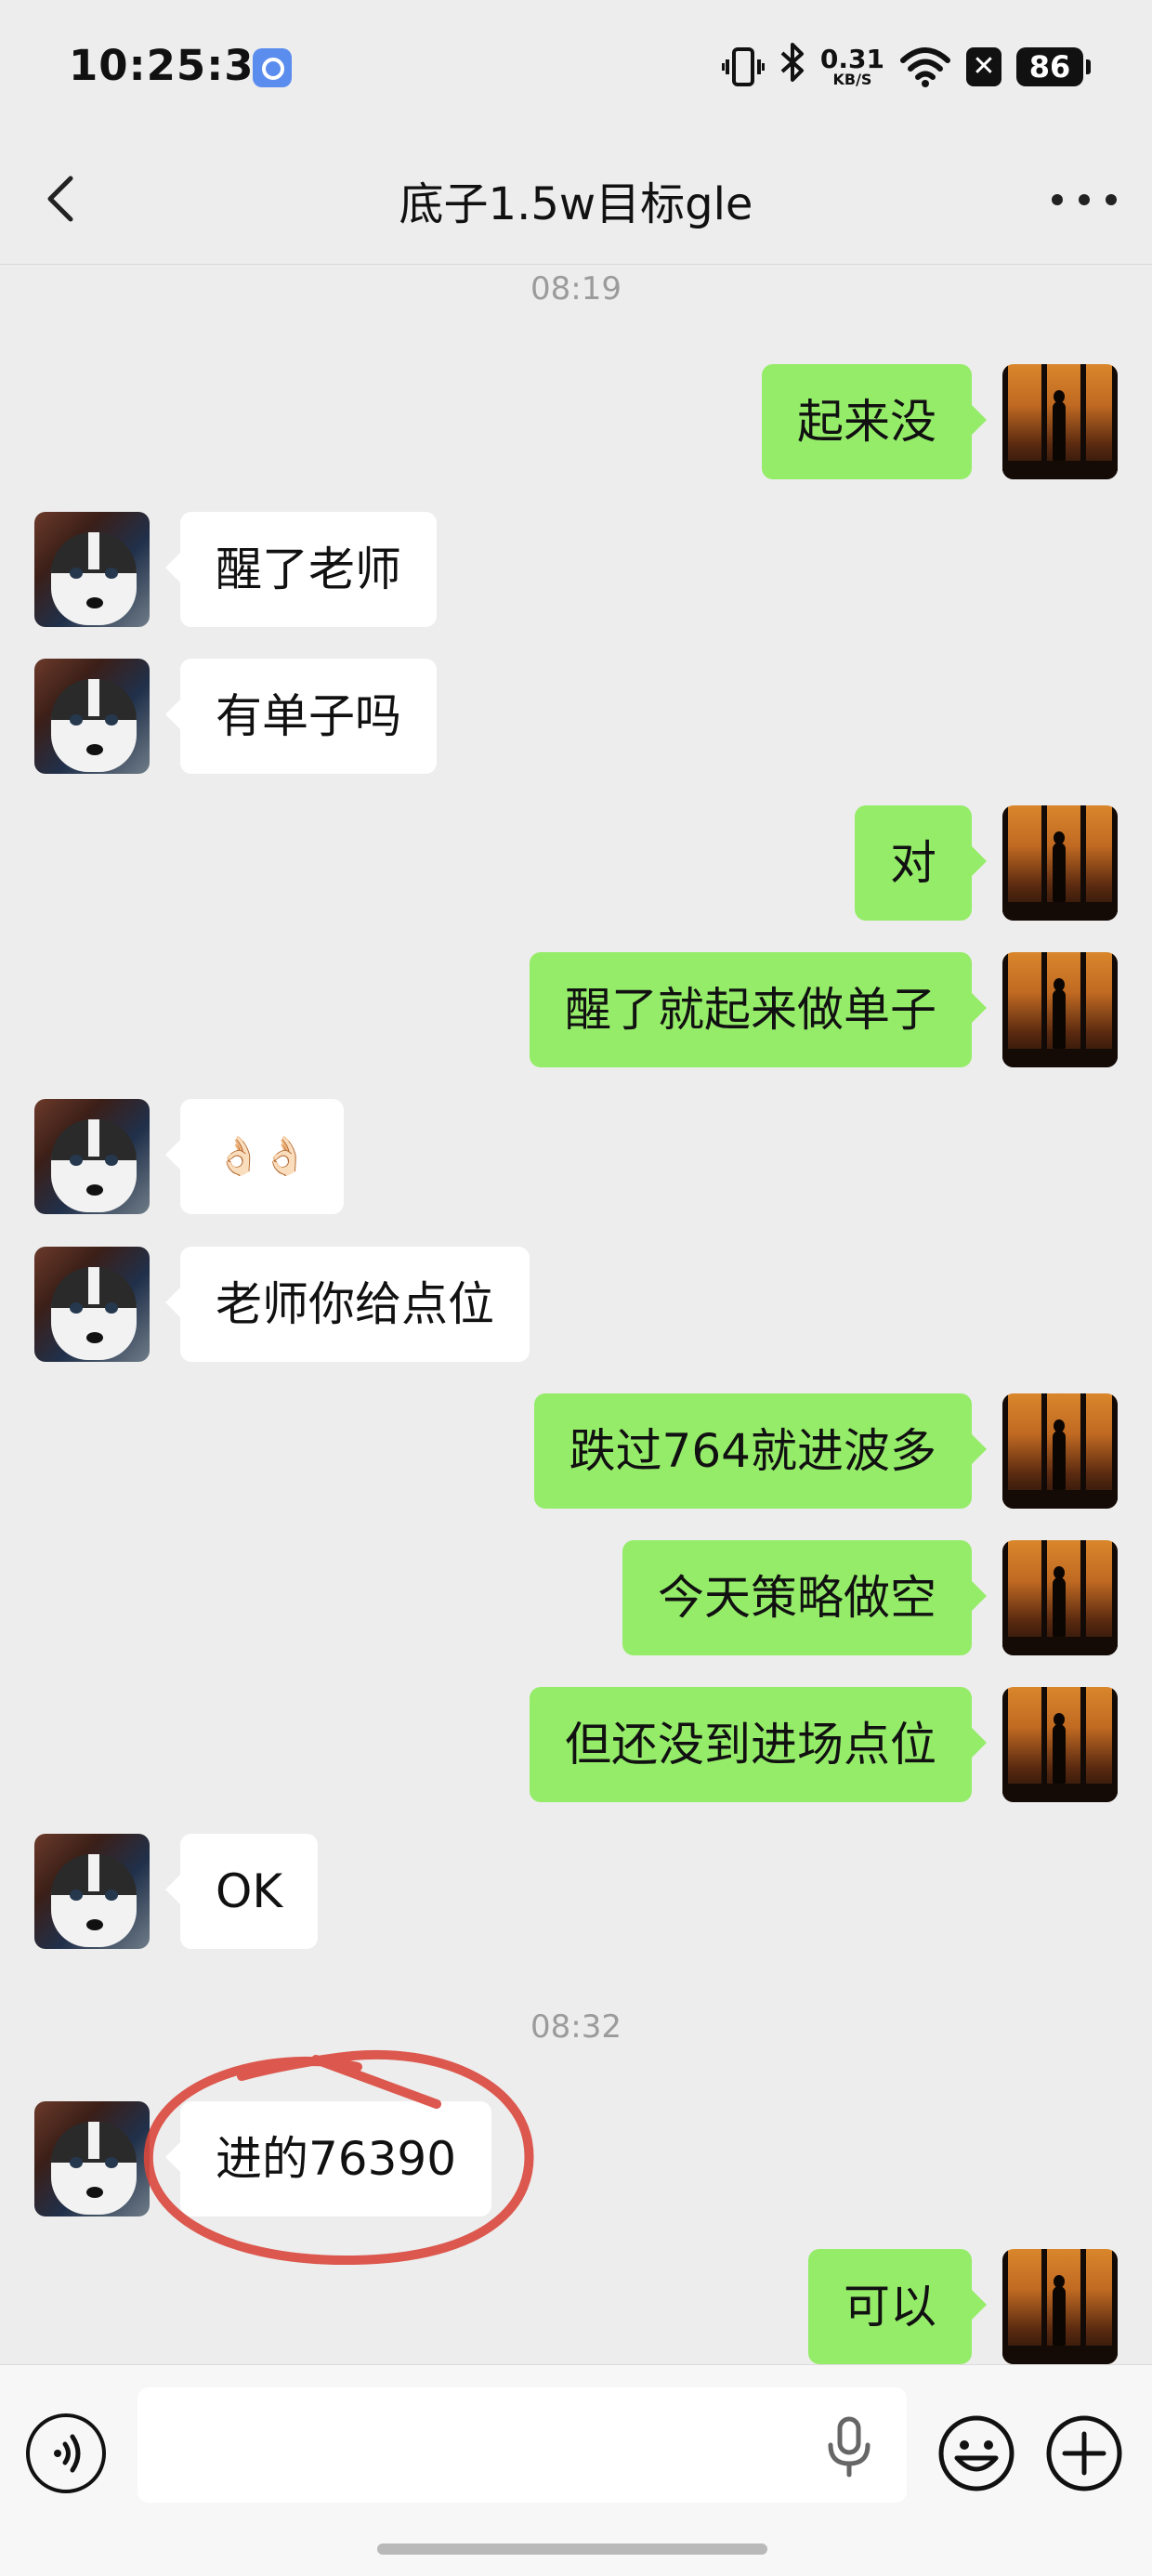 The image size is (1152, 2576). What do you see at coordinates (1049, 67) in the screenshot?
I see `battery-level: 86` at bounding box center [1049, 67].